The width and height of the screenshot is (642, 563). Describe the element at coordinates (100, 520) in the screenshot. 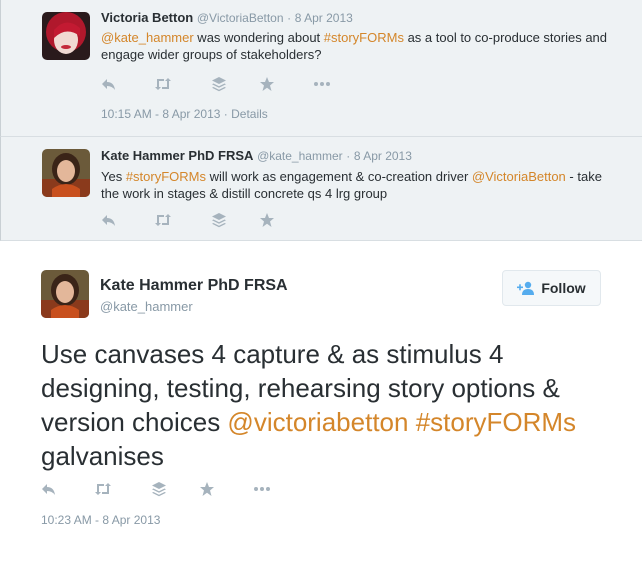

I see `timestamp: 10:23 AM - 8 Apr 2013` at that location.